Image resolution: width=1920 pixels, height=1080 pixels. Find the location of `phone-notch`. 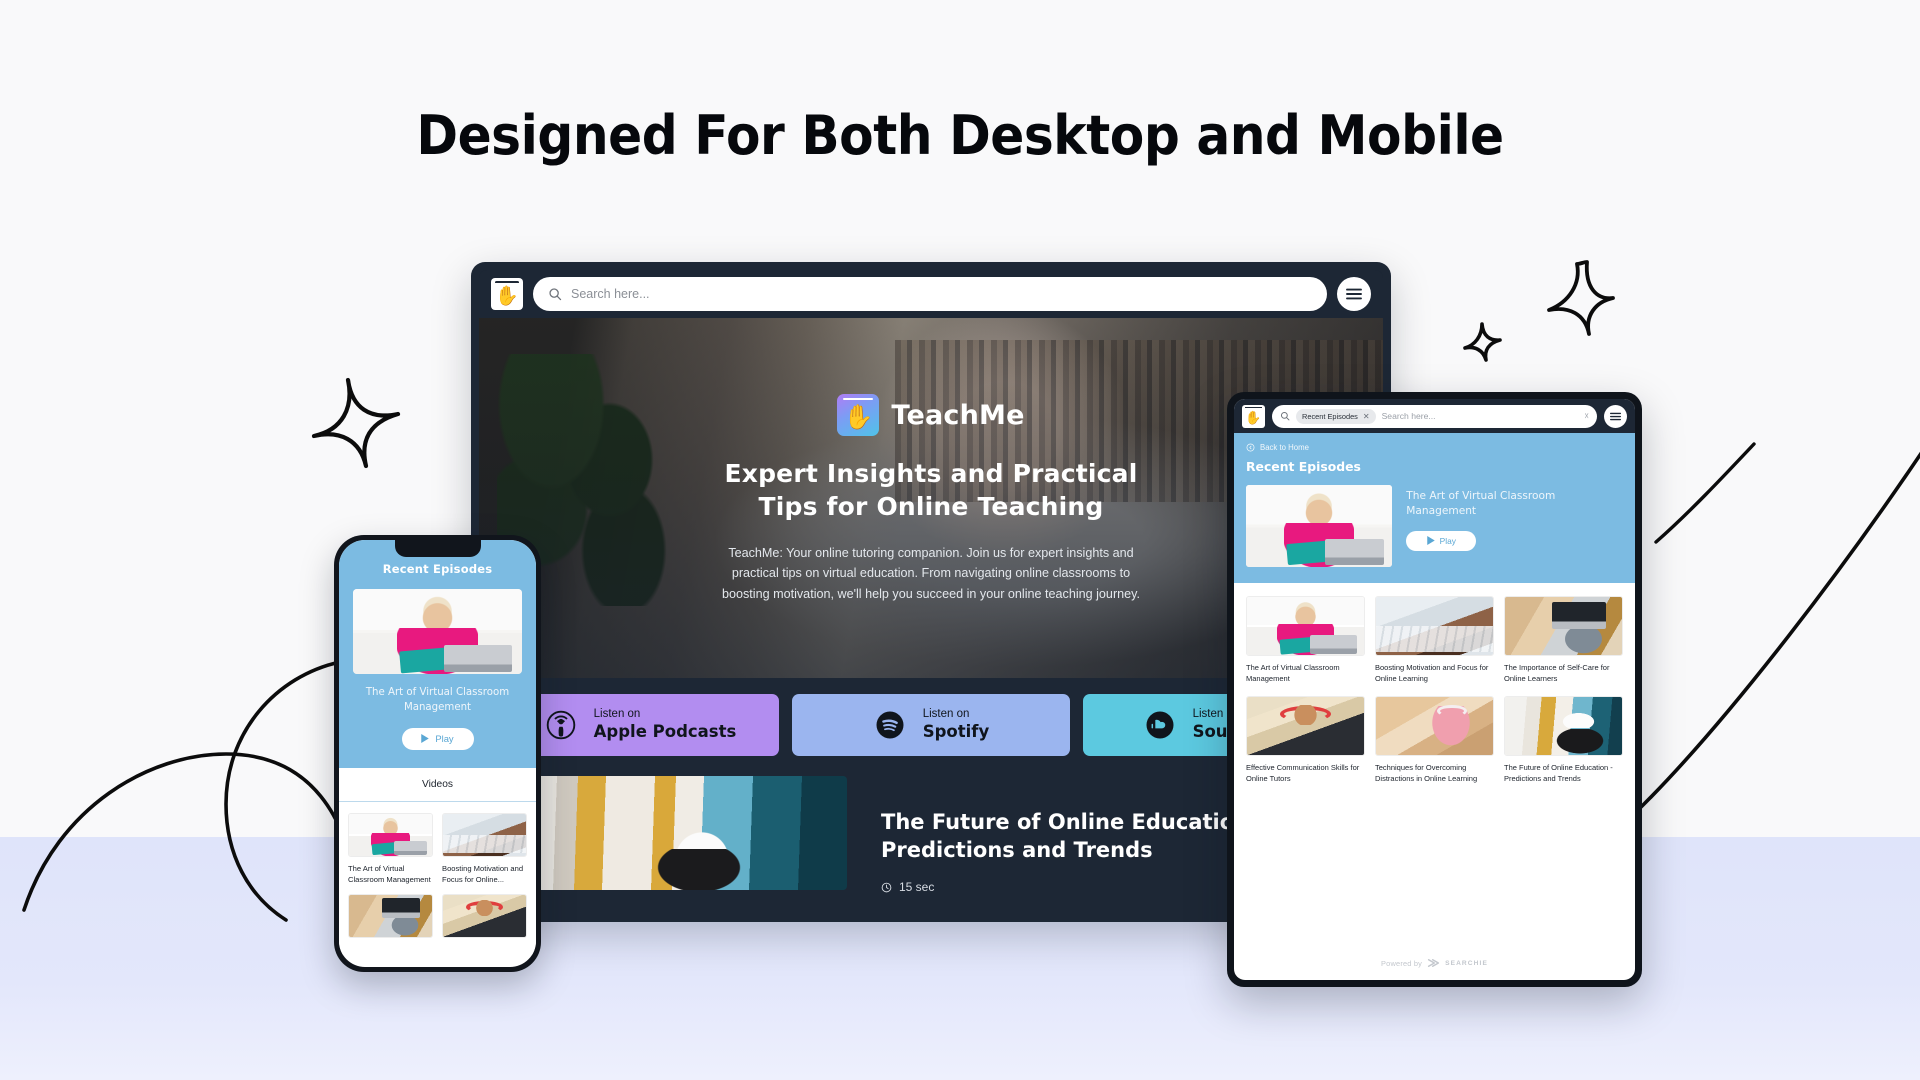

phone-notch is located at coordinates (437, 548).